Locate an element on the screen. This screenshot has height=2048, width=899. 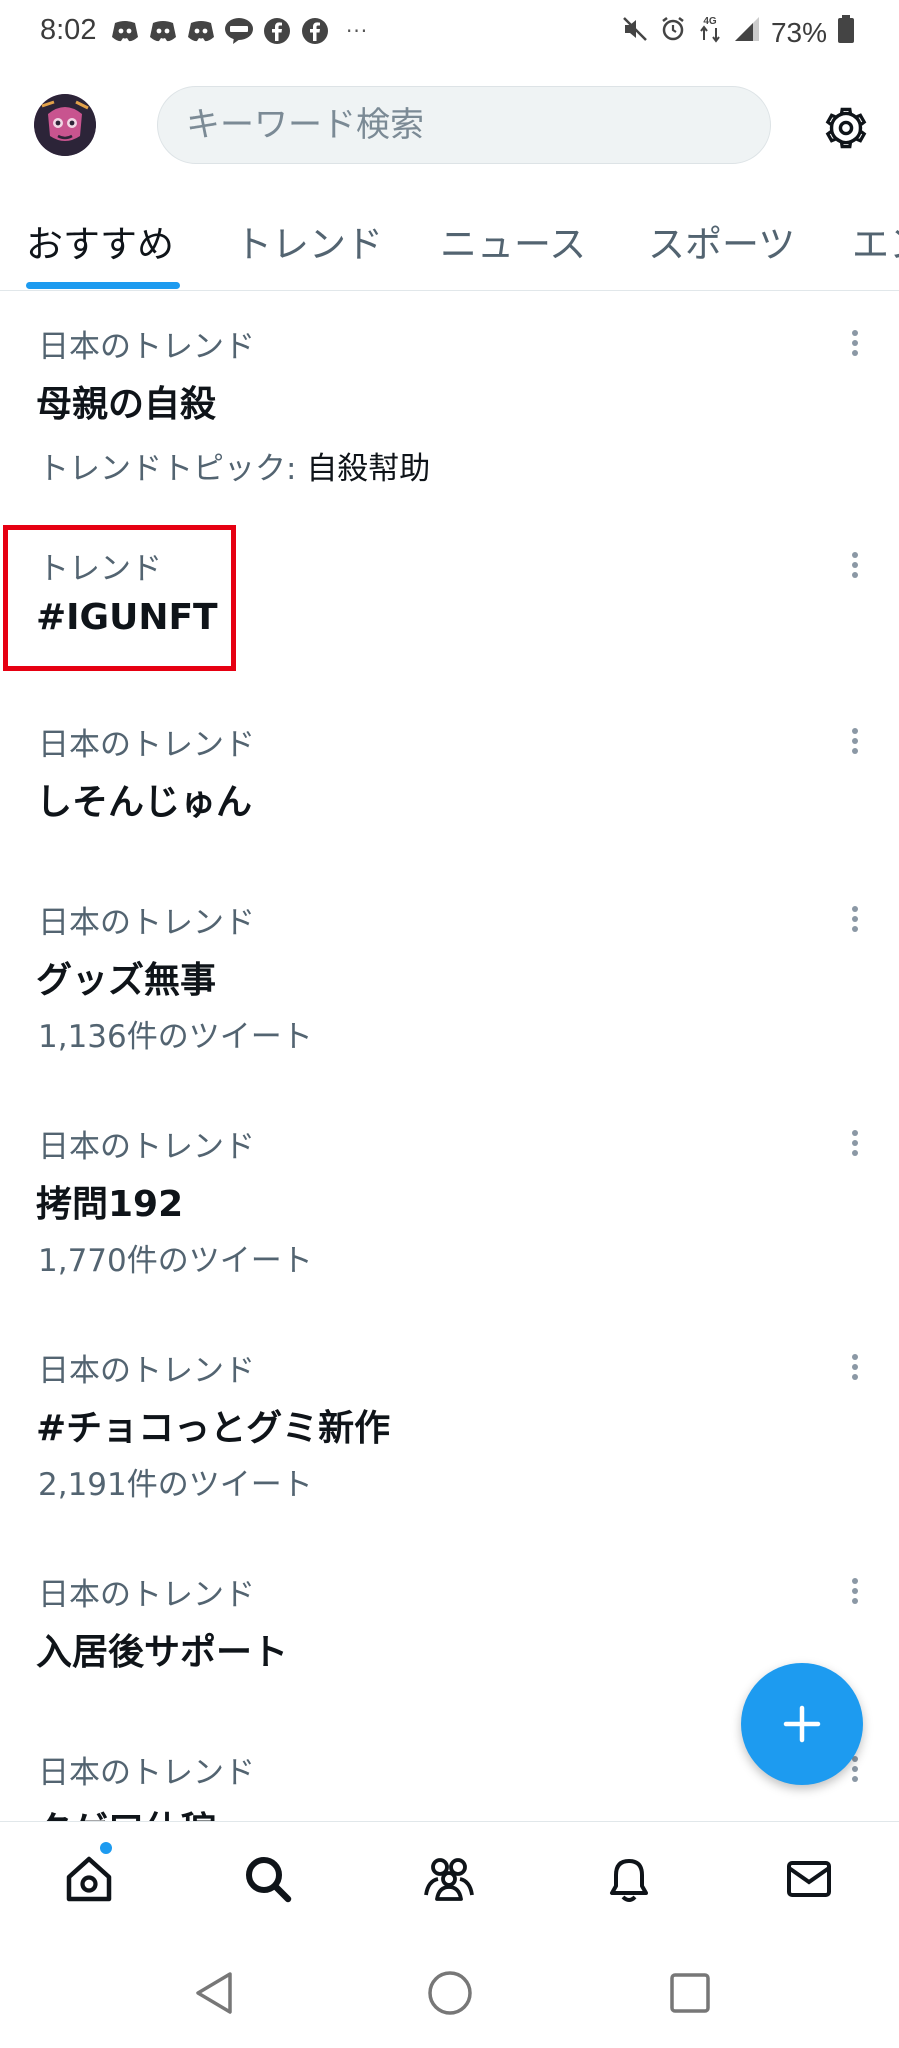
android-navigation-bar is located at coordinates (449, 1995).